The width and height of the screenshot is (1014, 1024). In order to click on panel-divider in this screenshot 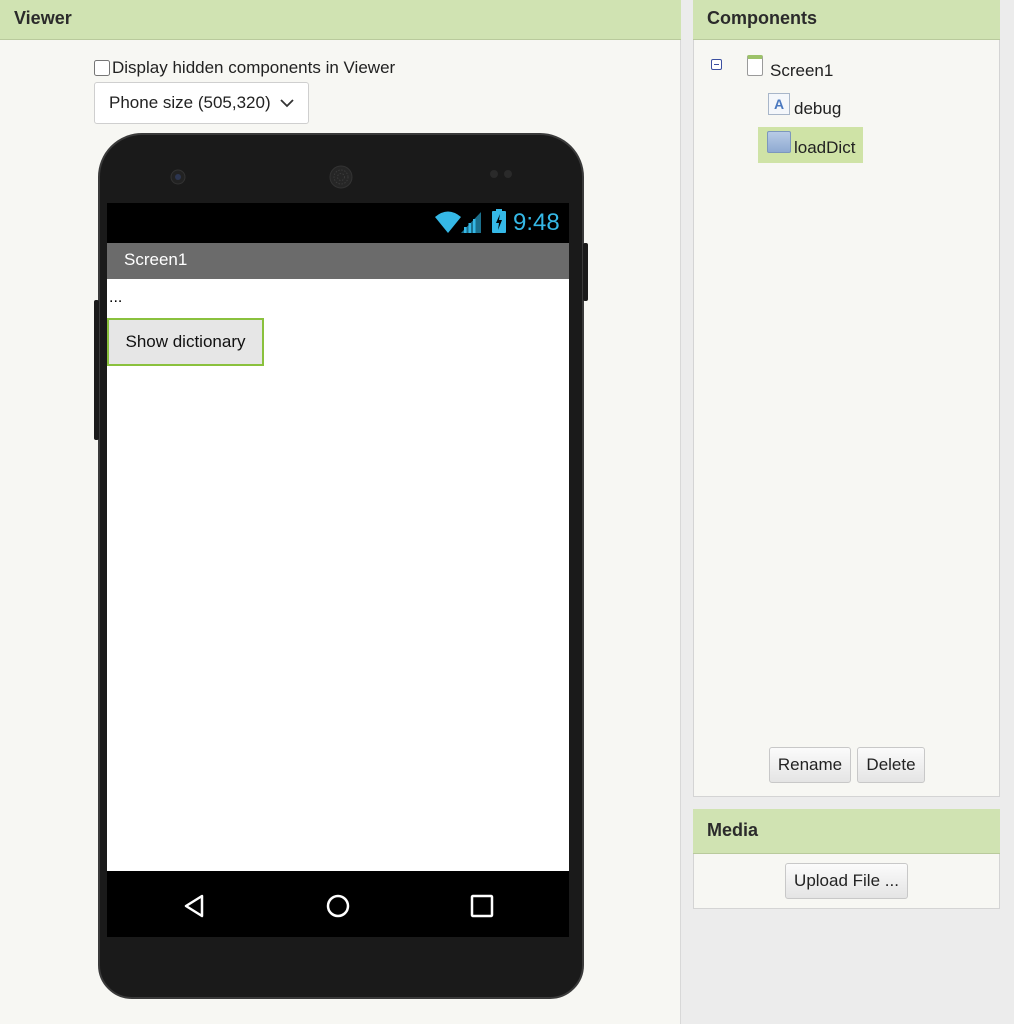, I will do `click(680, 512)`.